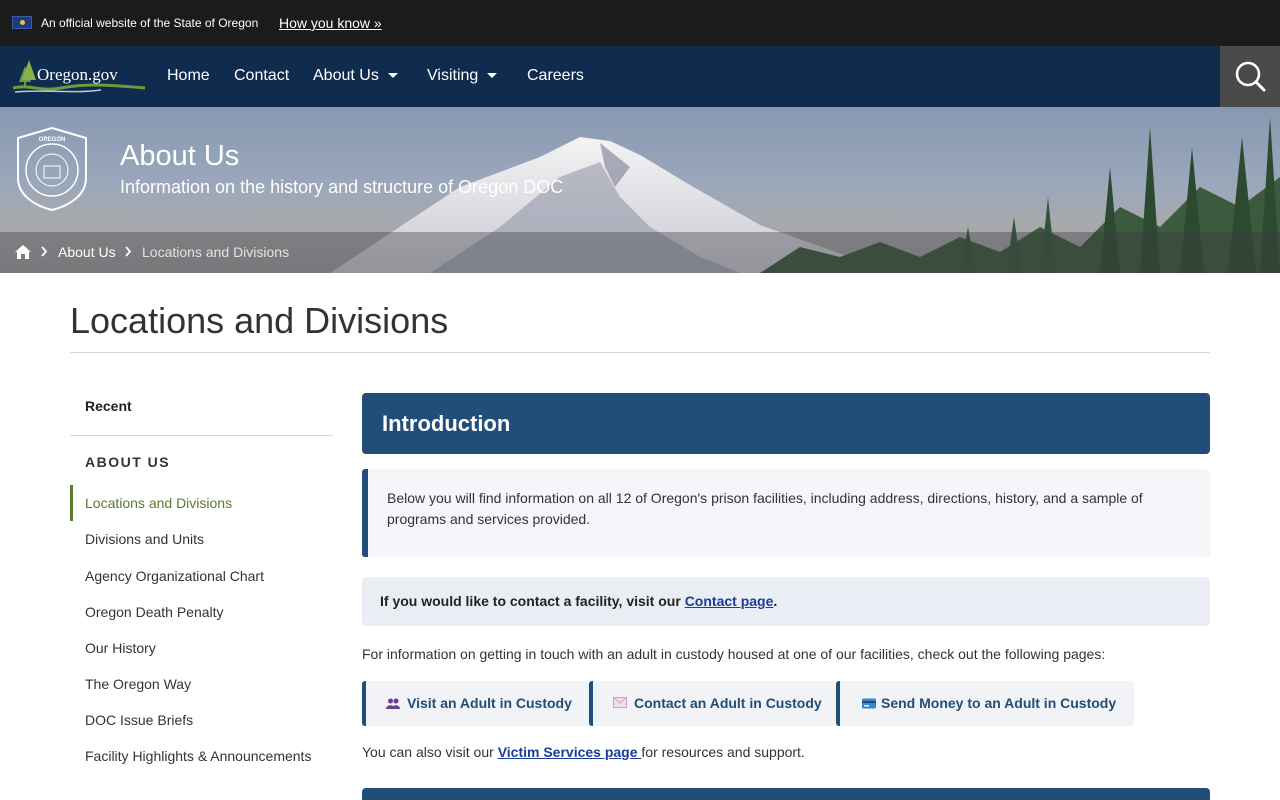 The width and height of the screenshot is (1280, 800). I want to click on sidebar-heading: ABOUT US, so click(128, 462).